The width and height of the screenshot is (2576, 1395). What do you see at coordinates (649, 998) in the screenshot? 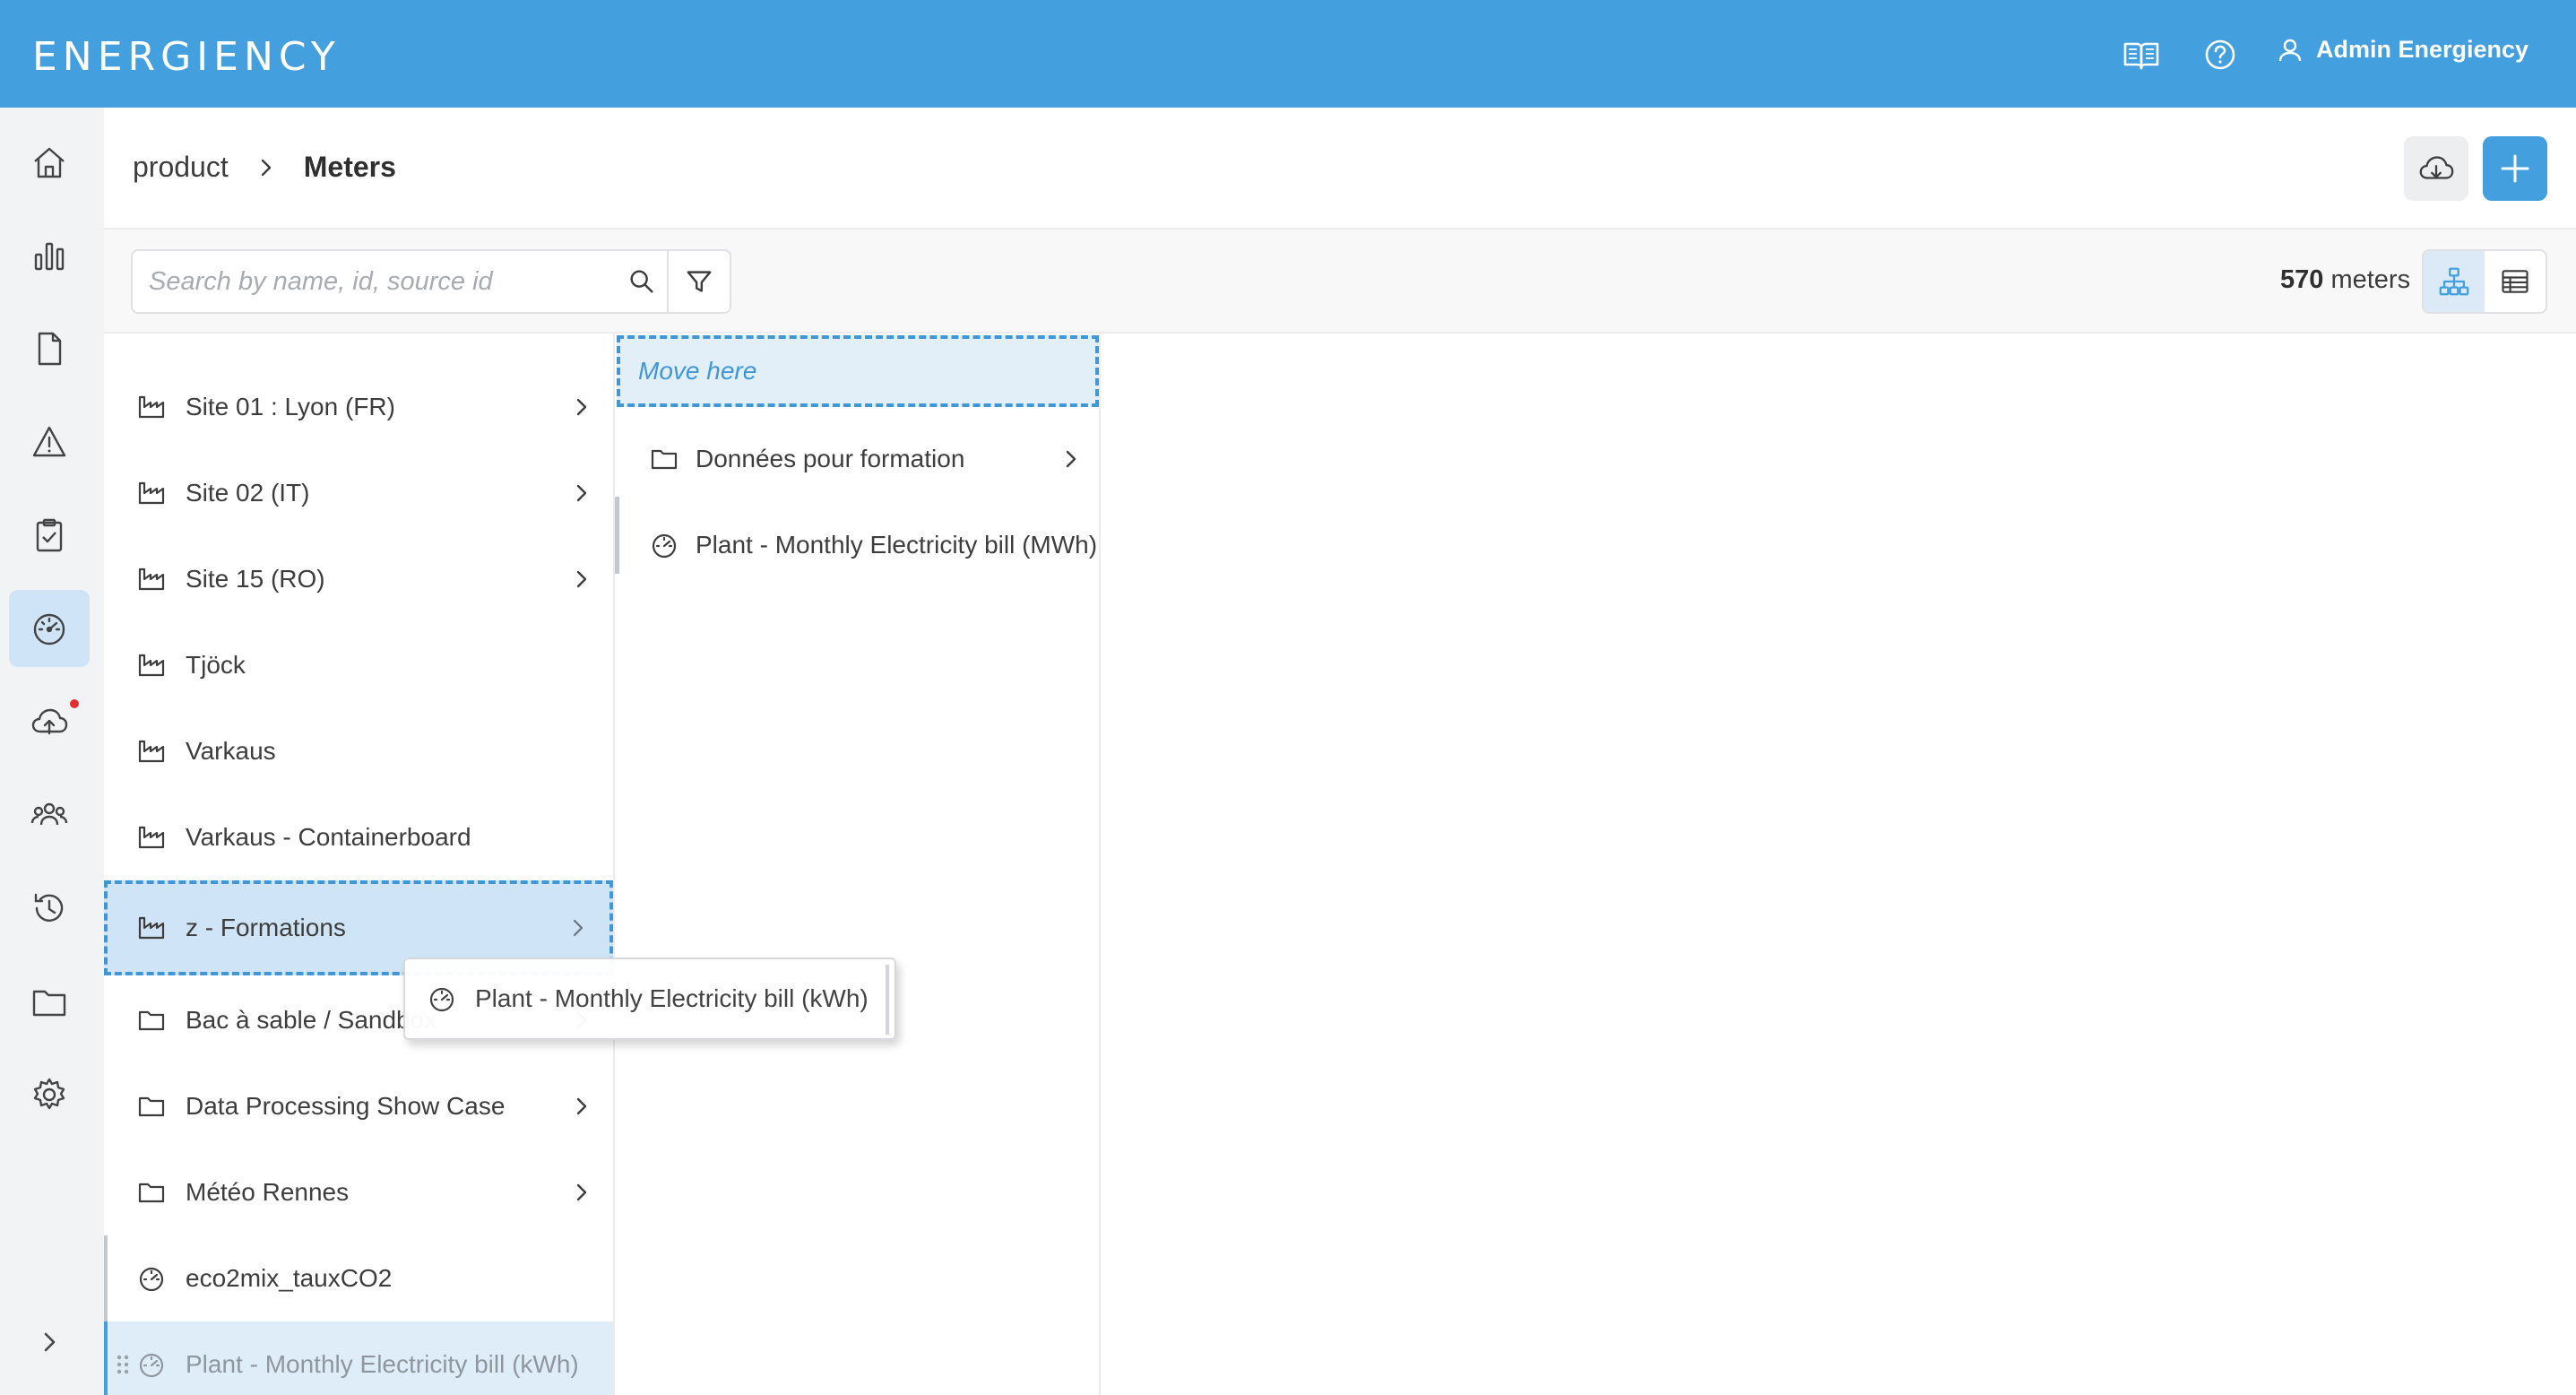
I see `drag-preview: Plant - Monthly Electricity bill (kWh)` at bounding box center [649, 998].